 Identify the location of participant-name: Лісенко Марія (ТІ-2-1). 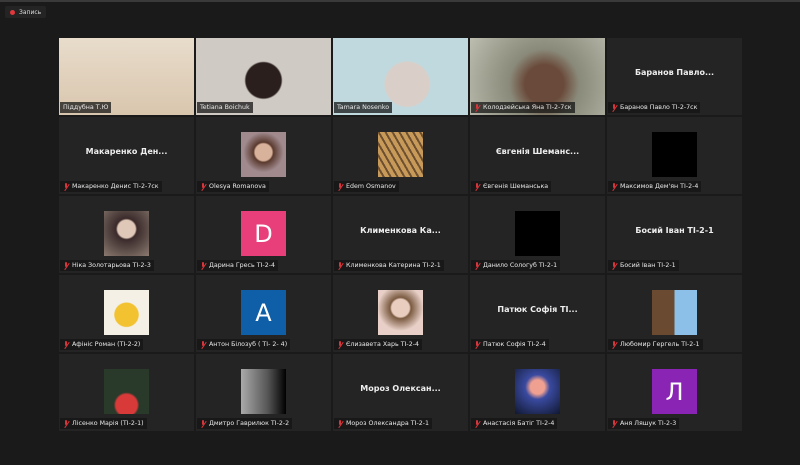
(108, 423).